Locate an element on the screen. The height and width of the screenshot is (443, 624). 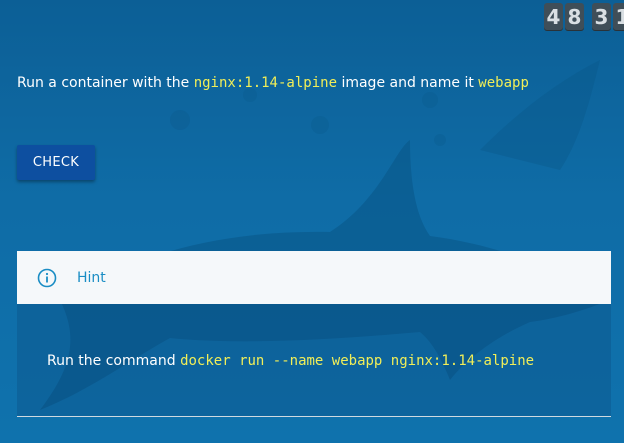
info-icon is located at coordinates (47, 278).